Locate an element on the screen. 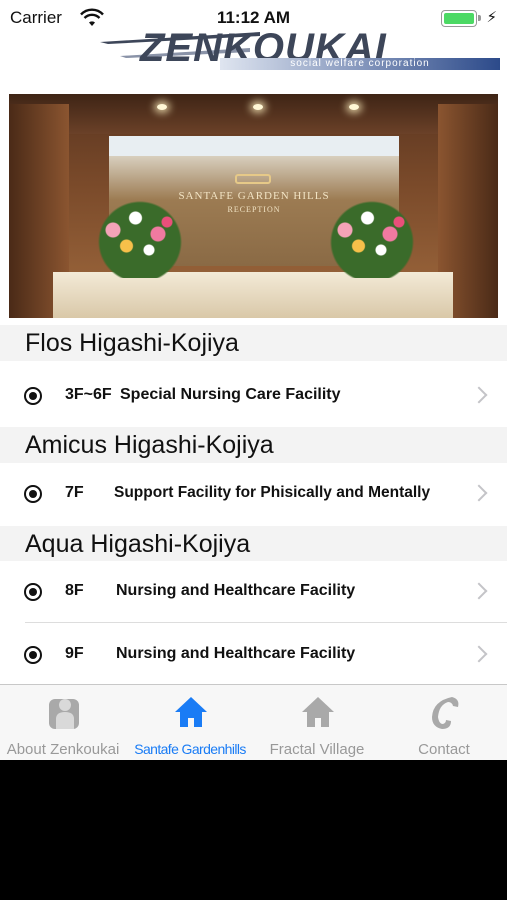 This screenshot has width=507, height=900. row-divider is located at coordinates (266, 622).